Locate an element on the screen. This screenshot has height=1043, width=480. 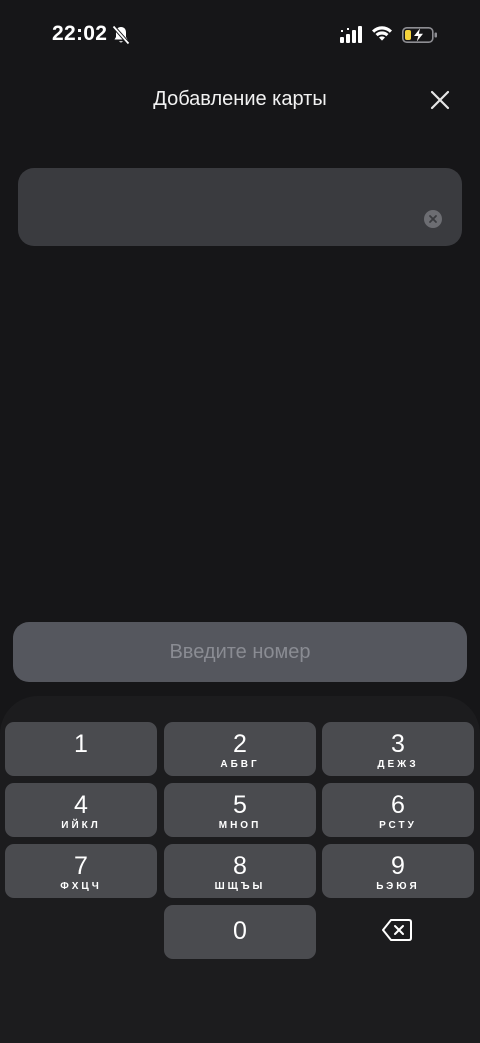
key-digit: 7 is located at coordinates (81, 866).